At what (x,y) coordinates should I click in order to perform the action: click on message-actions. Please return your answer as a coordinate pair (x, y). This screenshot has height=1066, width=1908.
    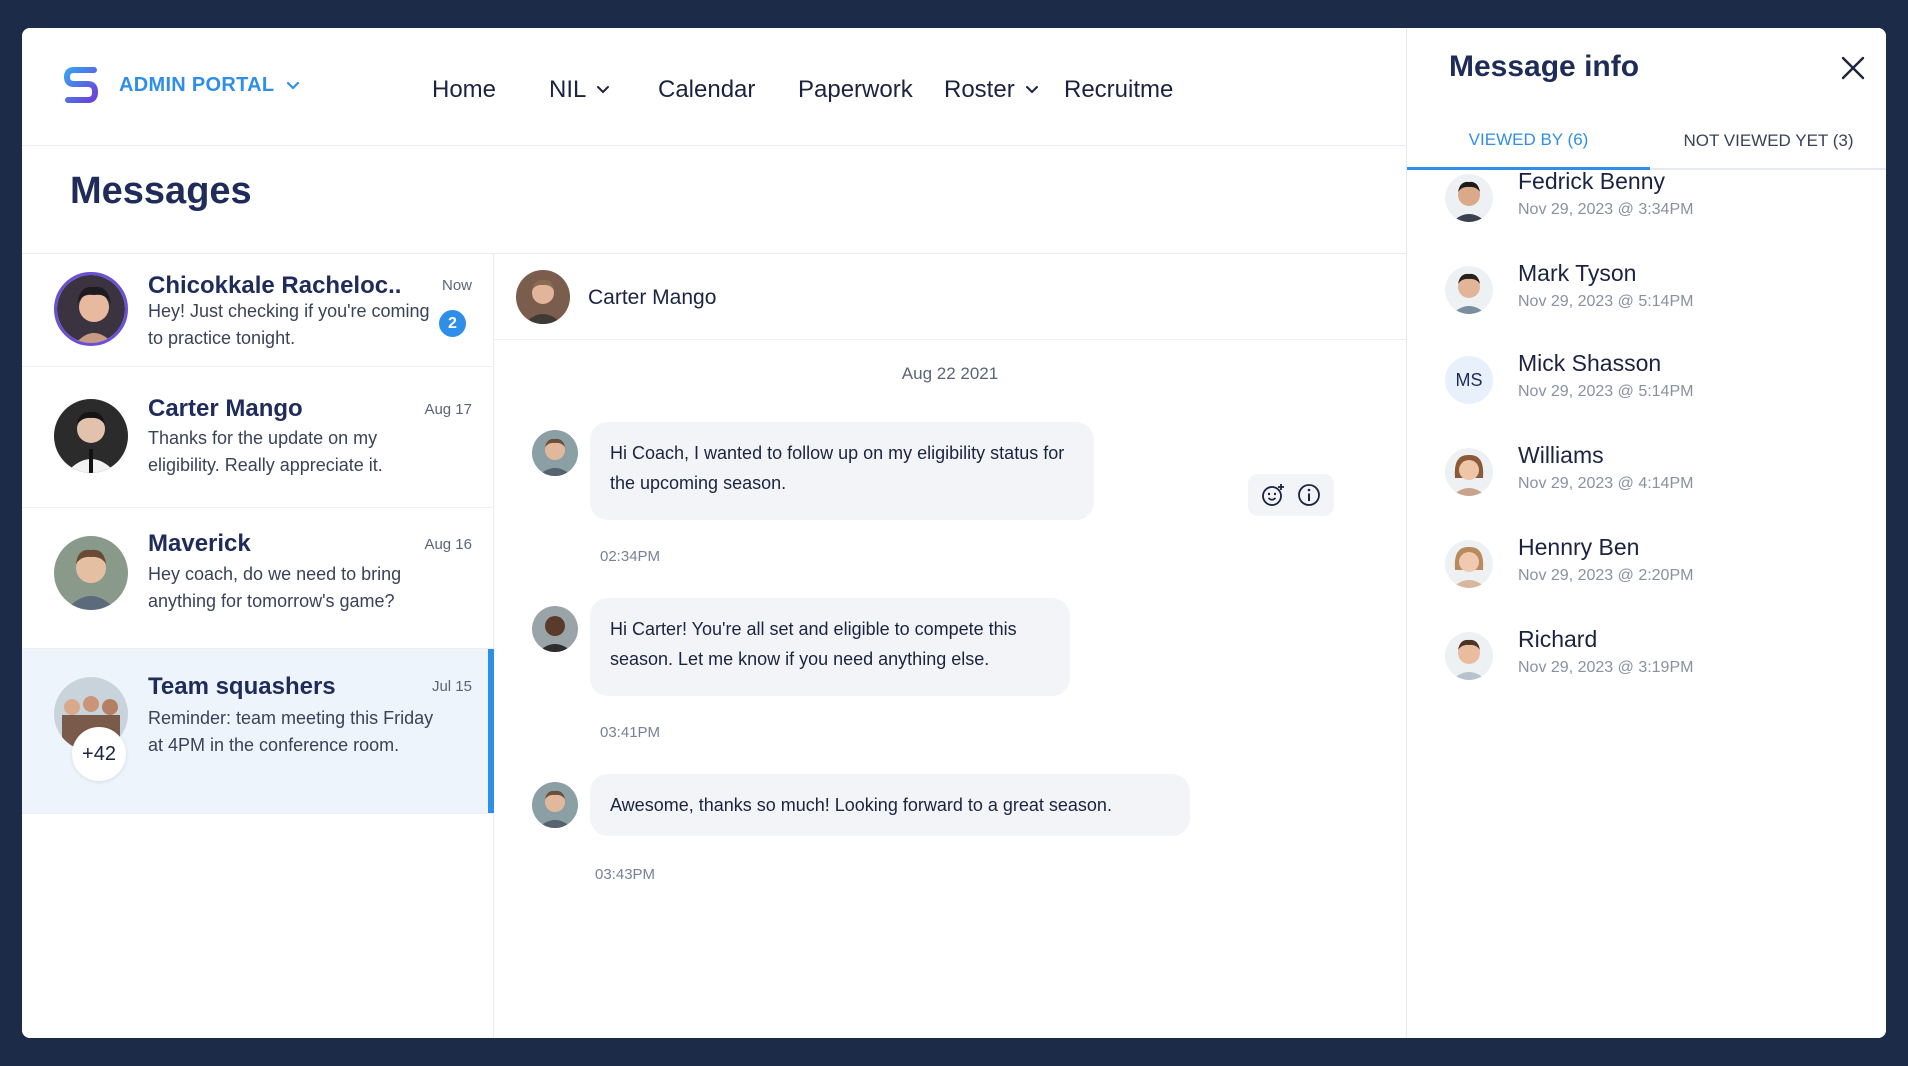
    Looking at the image, I should click on (1291, 495).